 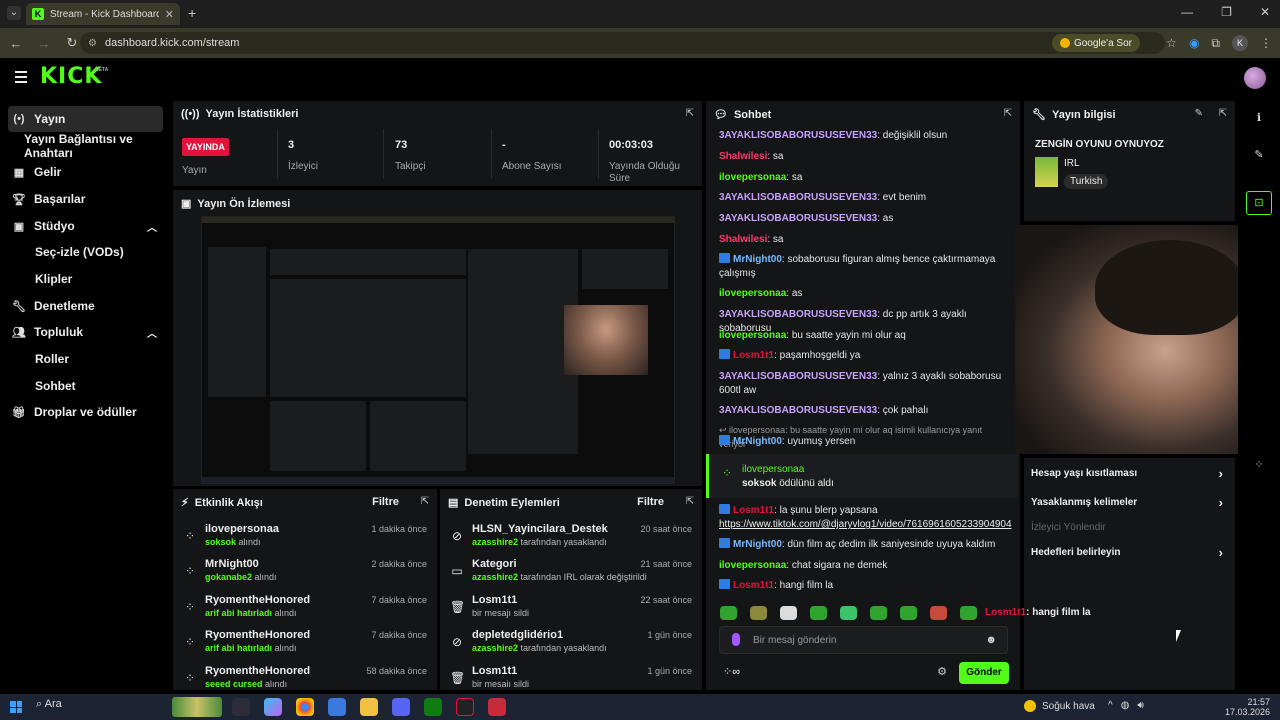 I want to click on obs-icon, so click(x=465, y=707).